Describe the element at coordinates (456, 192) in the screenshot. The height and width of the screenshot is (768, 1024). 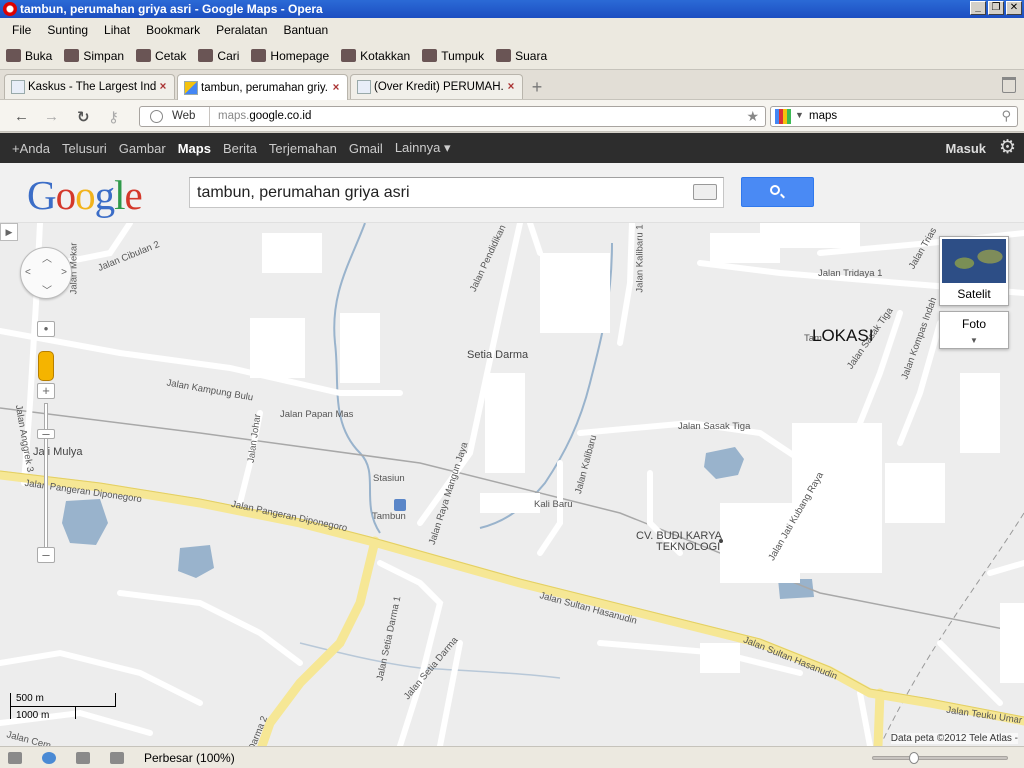
I see `search-input: tambun, perumahan griya asri` at that location.